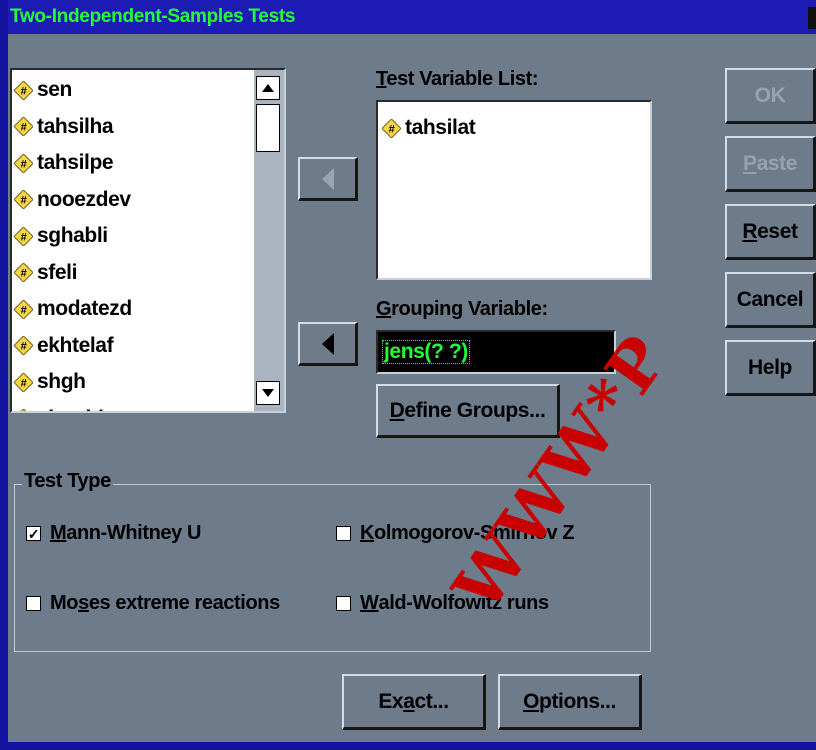  What do you see at coordinates (442, 603) in the screenshot?
I see `wald-wolfowitz-checkbox: Wald-Wolfowitz runs` at bounding box center [442, 603].